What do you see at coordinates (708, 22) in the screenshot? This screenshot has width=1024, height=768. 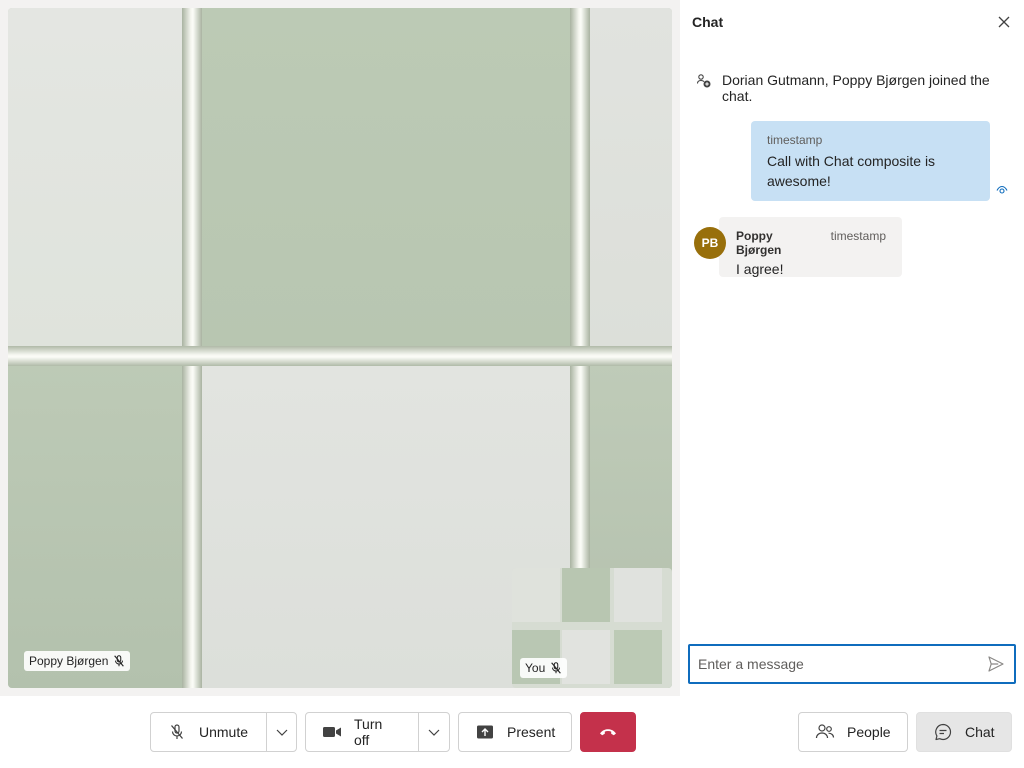 I see `chat-title: Chat` at bounding box center [708, 22].